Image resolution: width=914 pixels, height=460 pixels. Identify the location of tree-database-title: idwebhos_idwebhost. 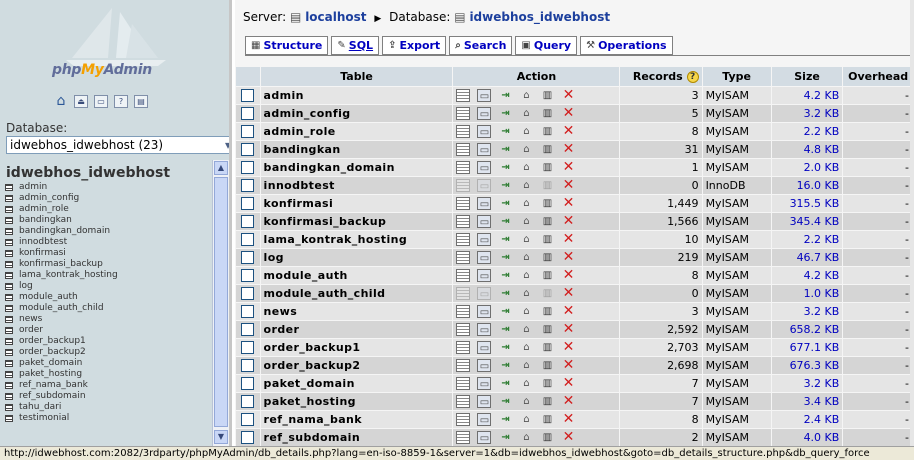
(88, 173).